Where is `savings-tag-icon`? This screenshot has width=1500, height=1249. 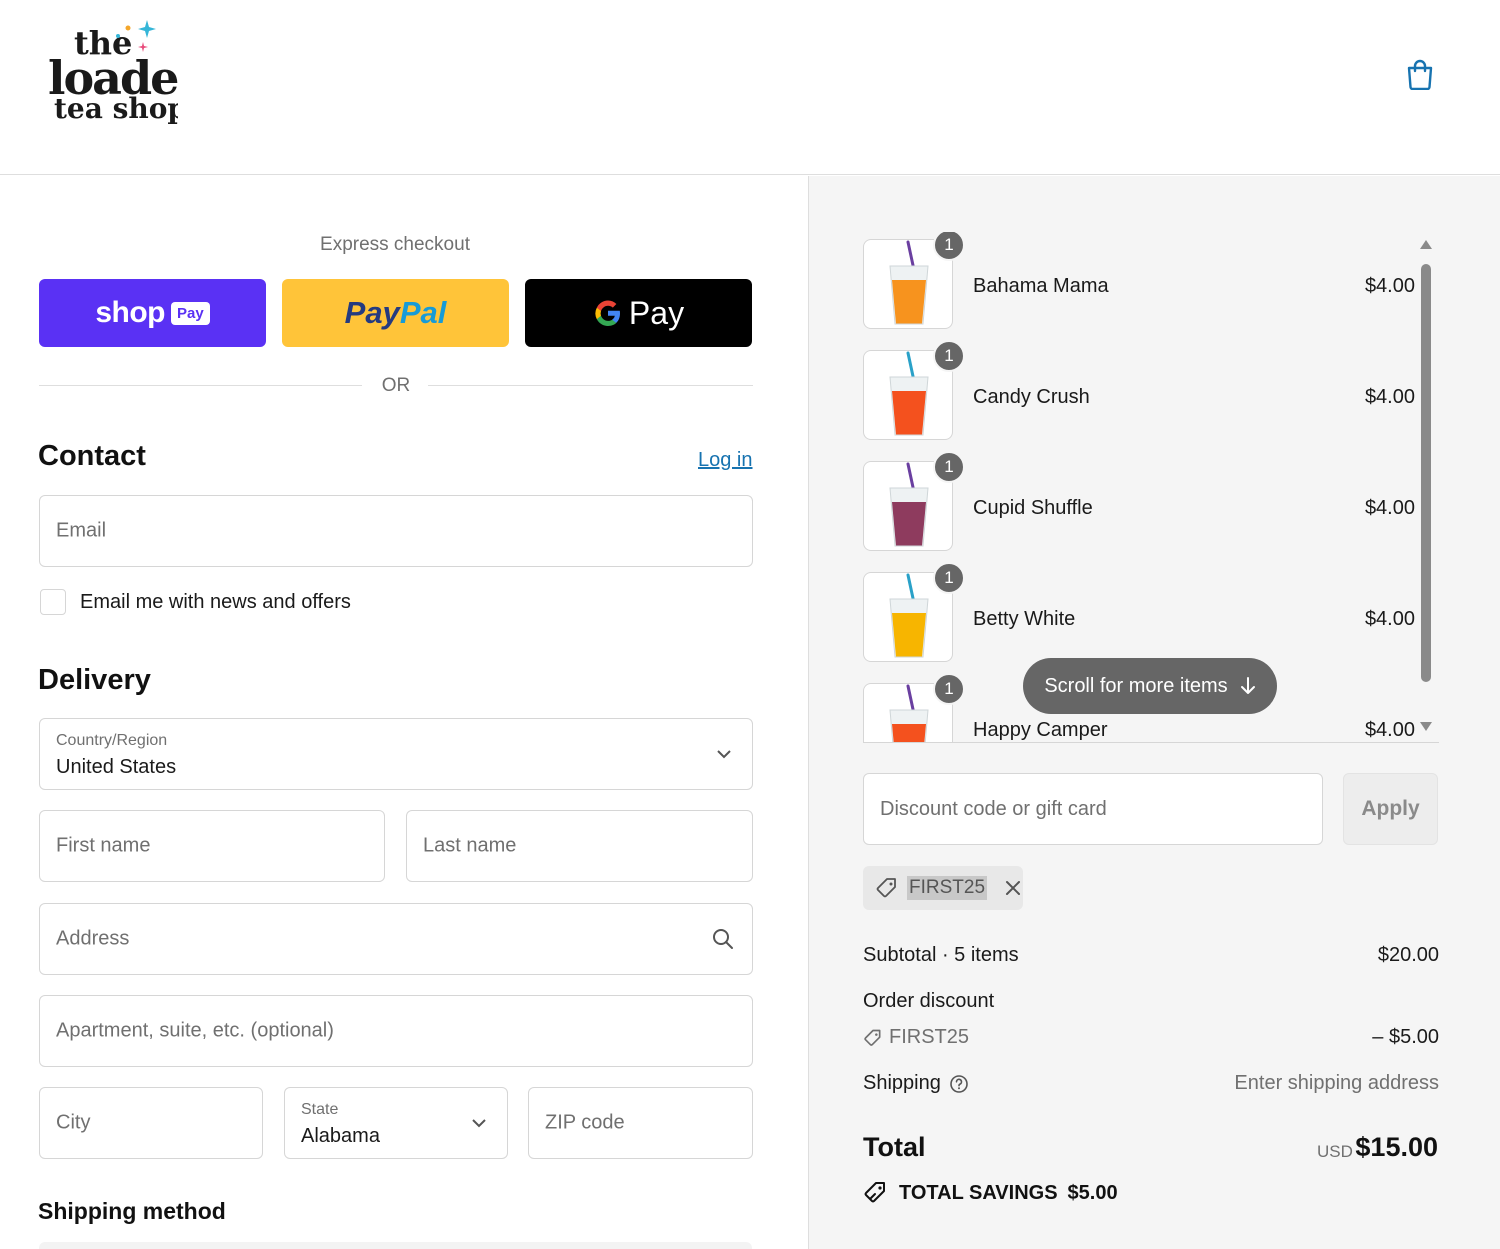 savings-tag-icon is located at coordinates (874, 1192).